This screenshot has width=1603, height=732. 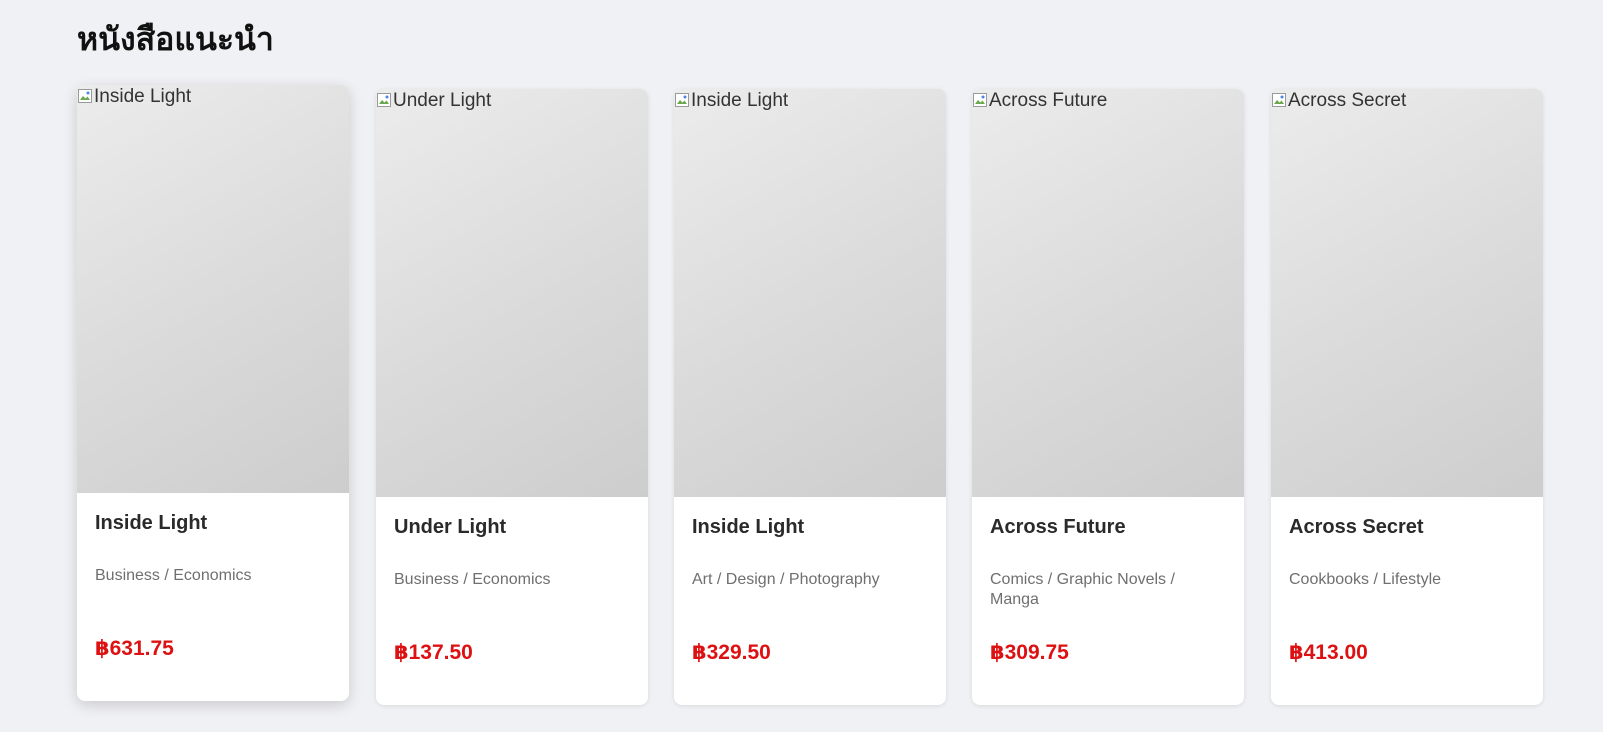 What do you see at coordinates (1048, 100) in the screenshot?
I see `book-cover-alt-text: Across Future` at bounding box center [1048, 100].